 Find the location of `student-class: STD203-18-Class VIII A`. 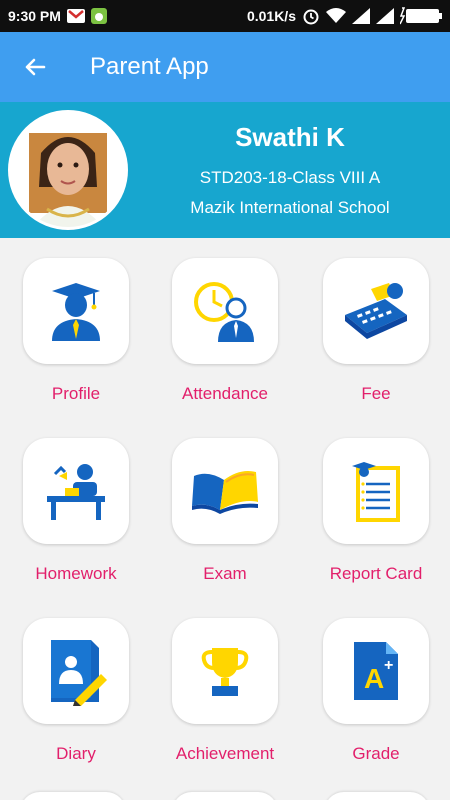

student-class: STD203-18-Class VIII A is located at coordinates (290, 177).